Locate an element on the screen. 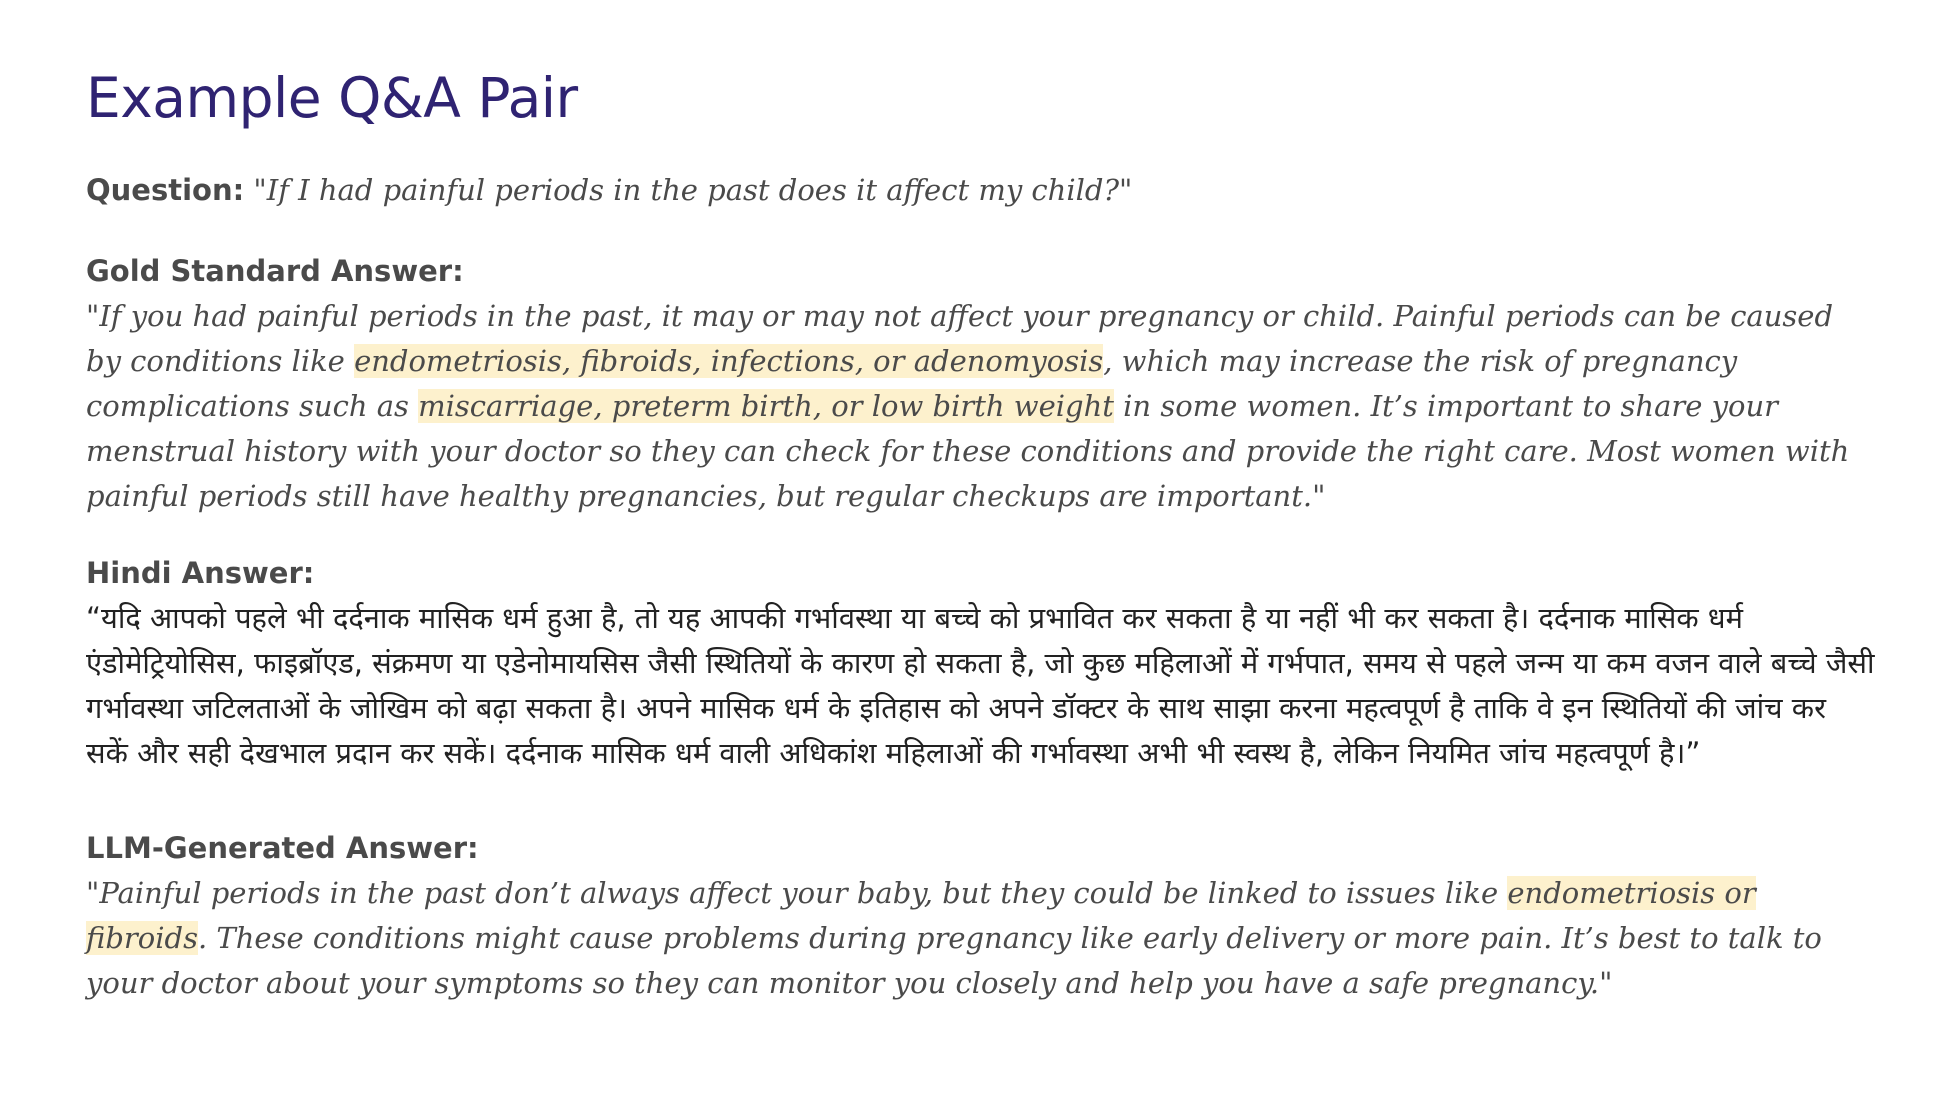 This screenshot has width=1950, height=1096. page-title: Example Q&A Pair is located at coordinates (332, 98).